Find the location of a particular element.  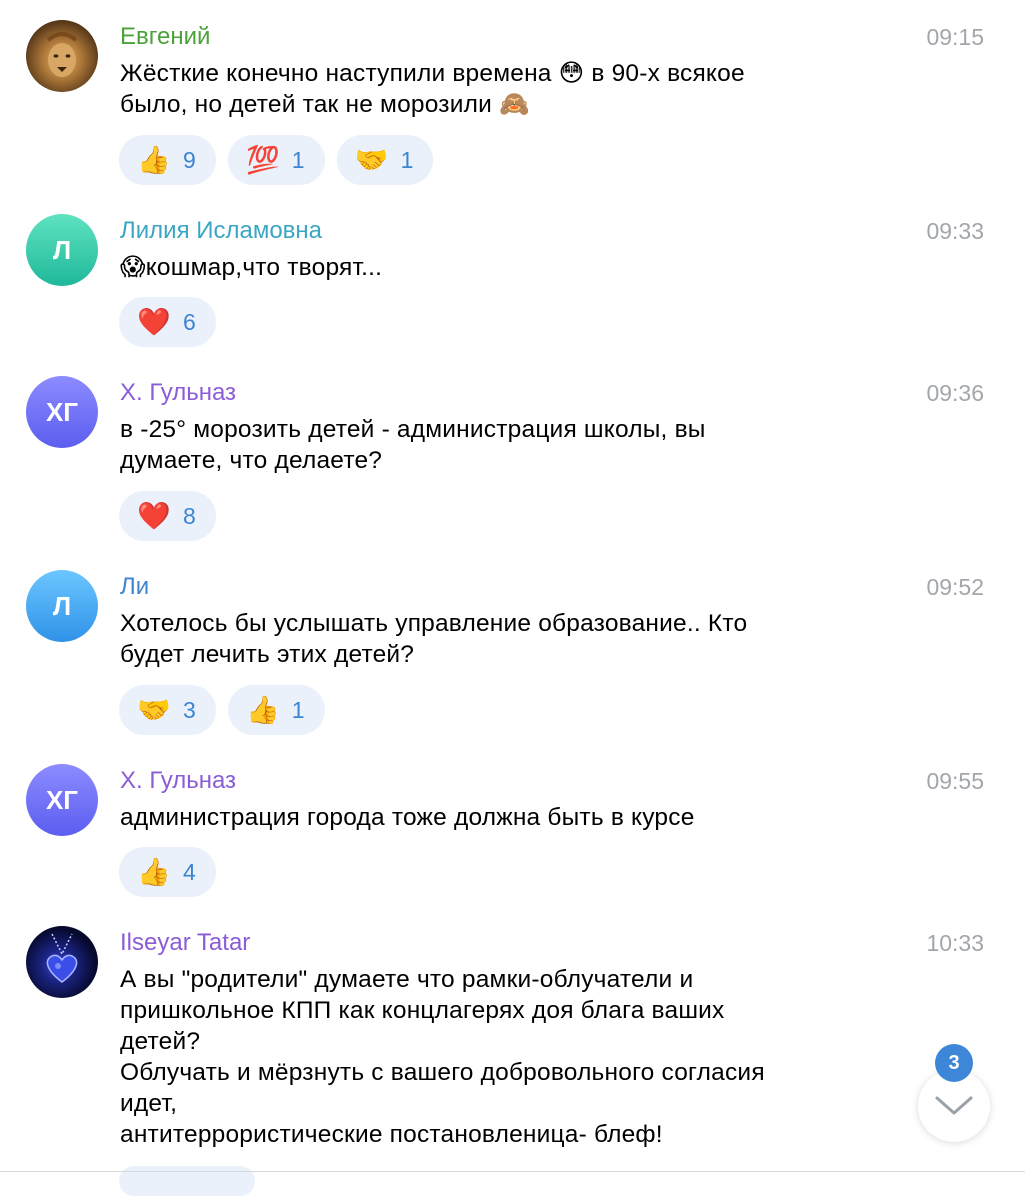

reactions: ❤️ 6 is located at coordinates (167, 322).